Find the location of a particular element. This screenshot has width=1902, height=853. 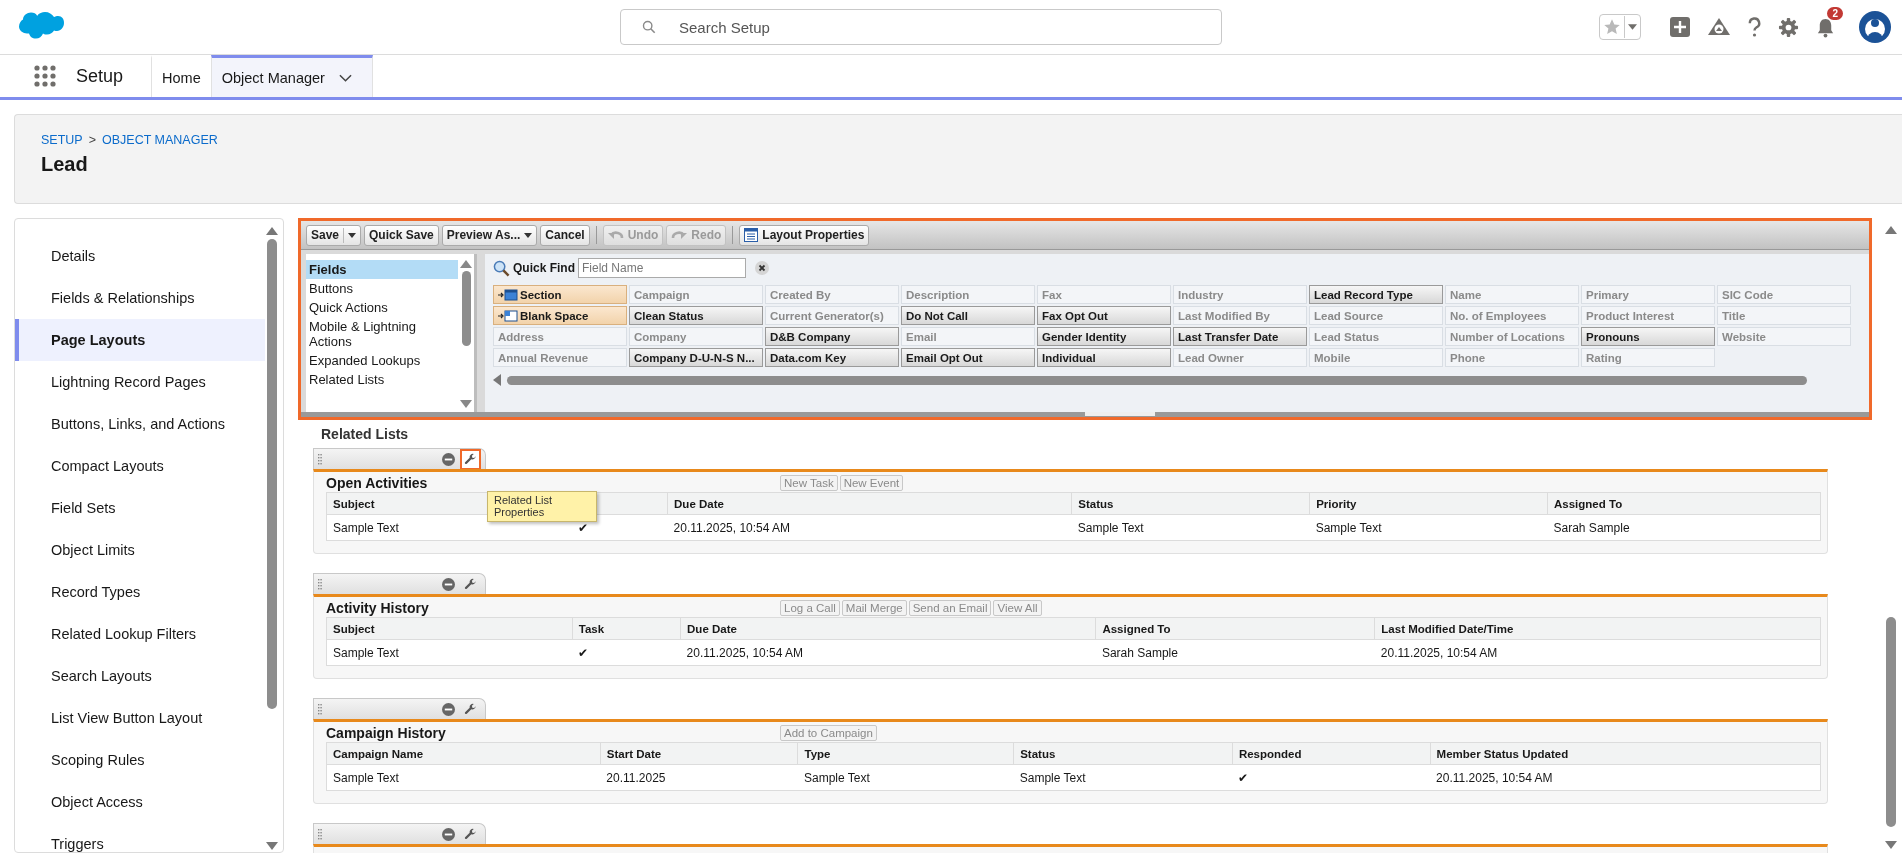

palette-field: Do Not Call is located at coordinates (968, 315).